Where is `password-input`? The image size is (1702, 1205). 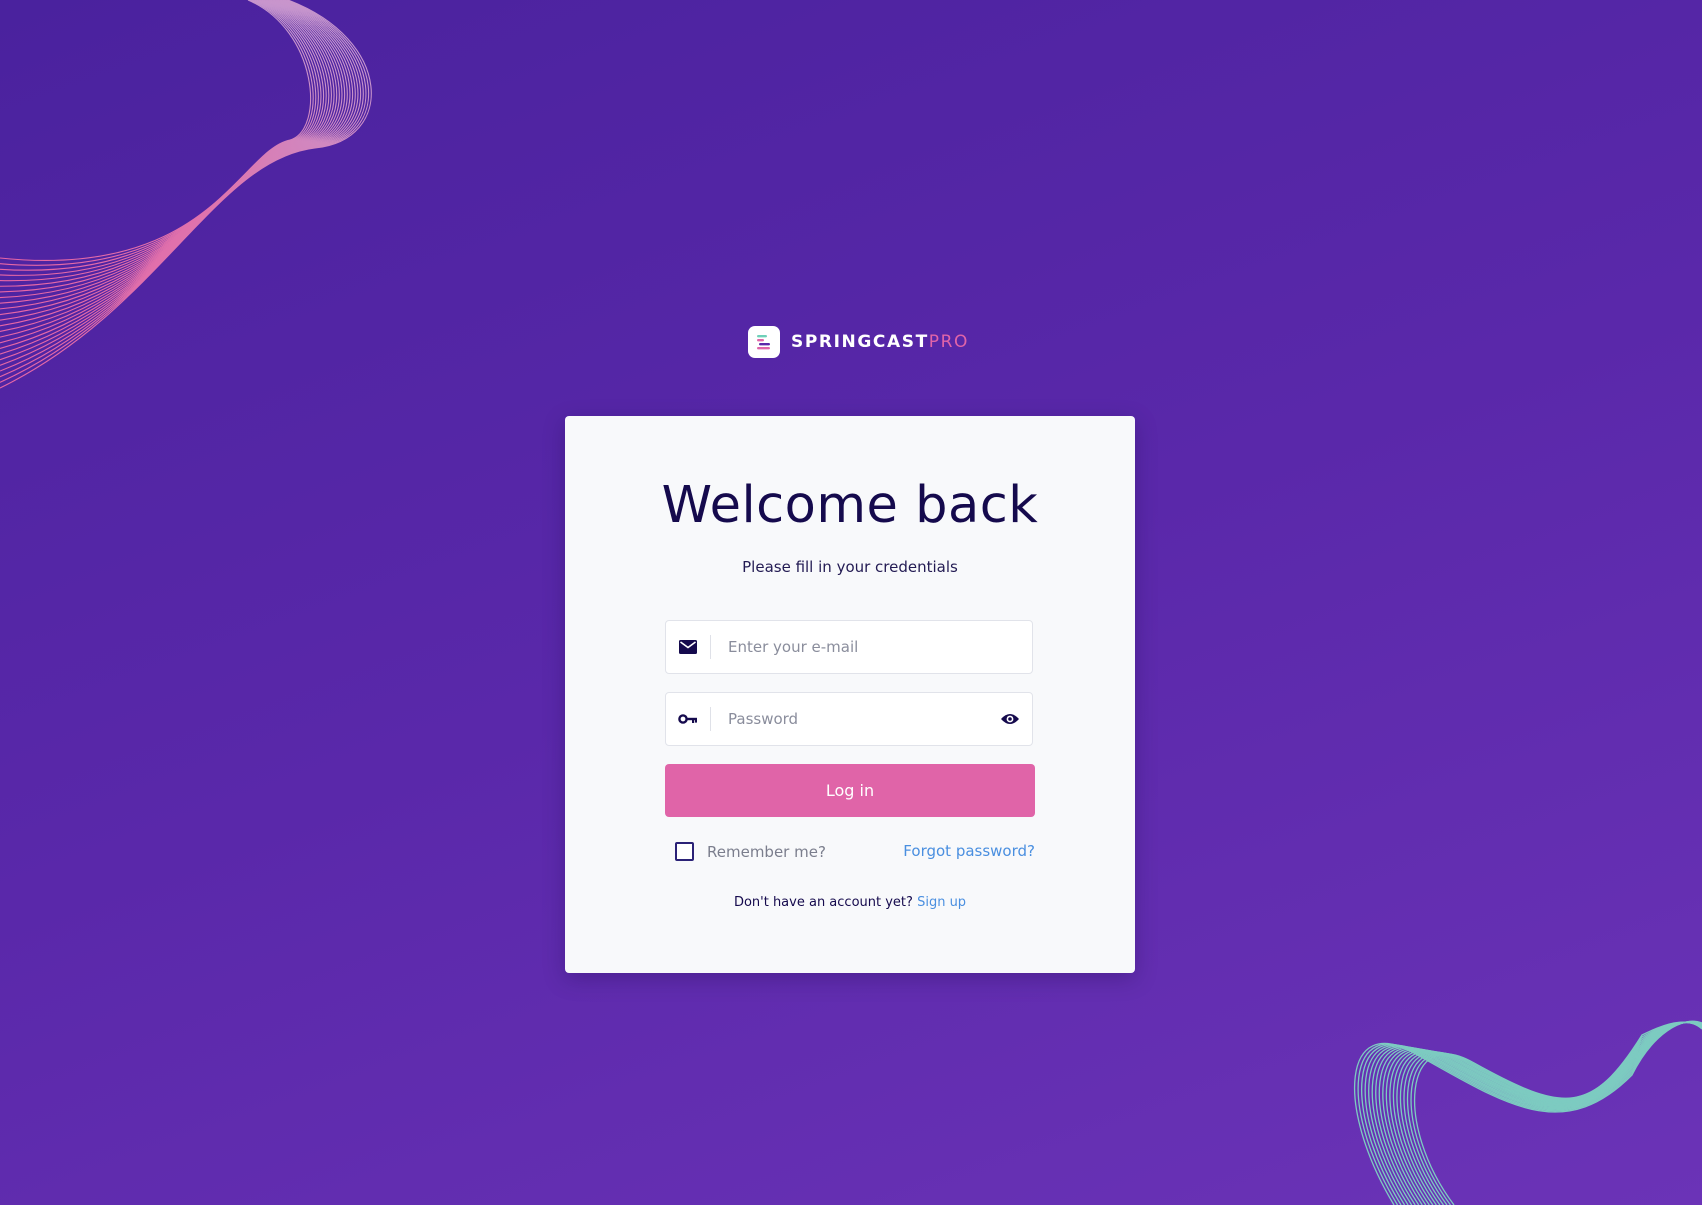
password-input is located at coordinates (849, 719).